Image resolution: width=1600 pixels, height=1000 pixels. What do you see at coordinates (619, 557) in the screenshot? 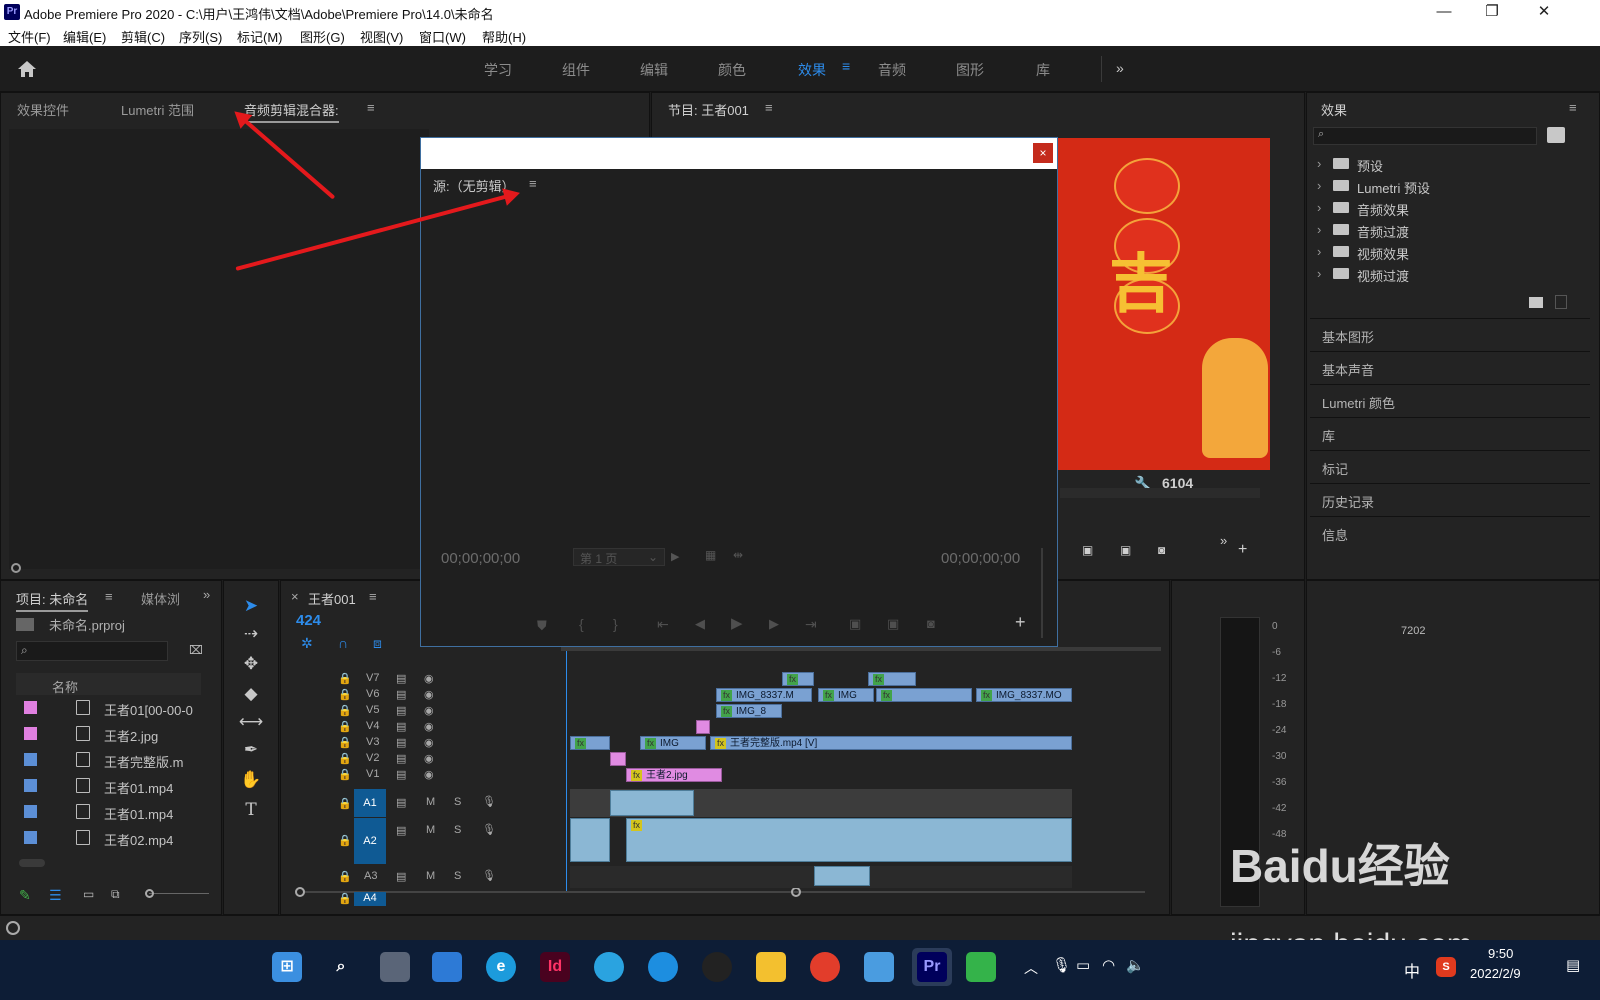
I see `page-select: 第 1 页 ⌄` at bounding box center [619, 557].